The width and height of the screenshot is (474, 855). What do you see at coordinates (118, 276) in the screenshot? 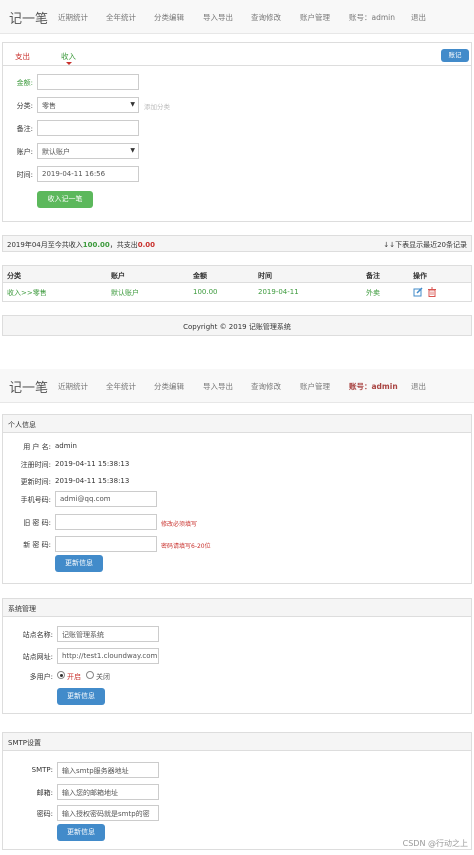
I see `th-account: 账户` at bounding box center [118, 276].